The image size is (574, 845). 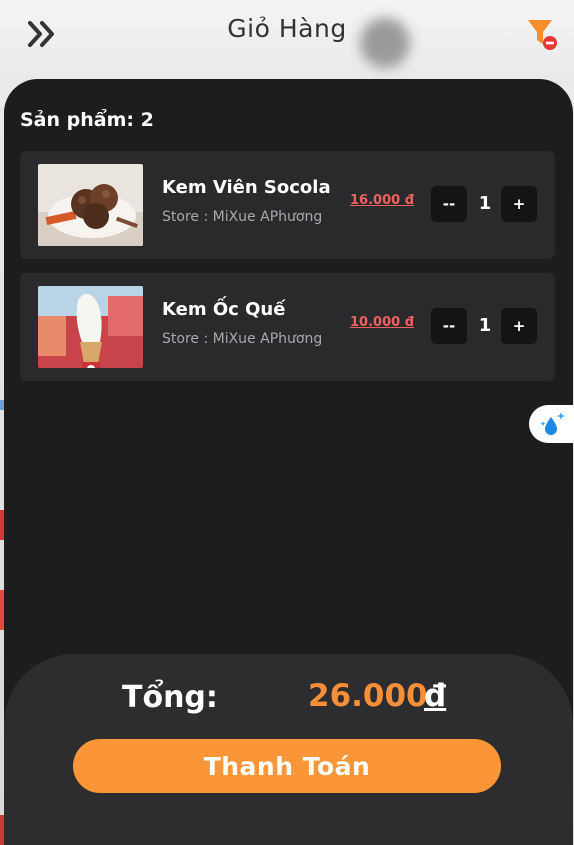 I want to click on soft-serve-cone-image, so click(x=90, y=327).